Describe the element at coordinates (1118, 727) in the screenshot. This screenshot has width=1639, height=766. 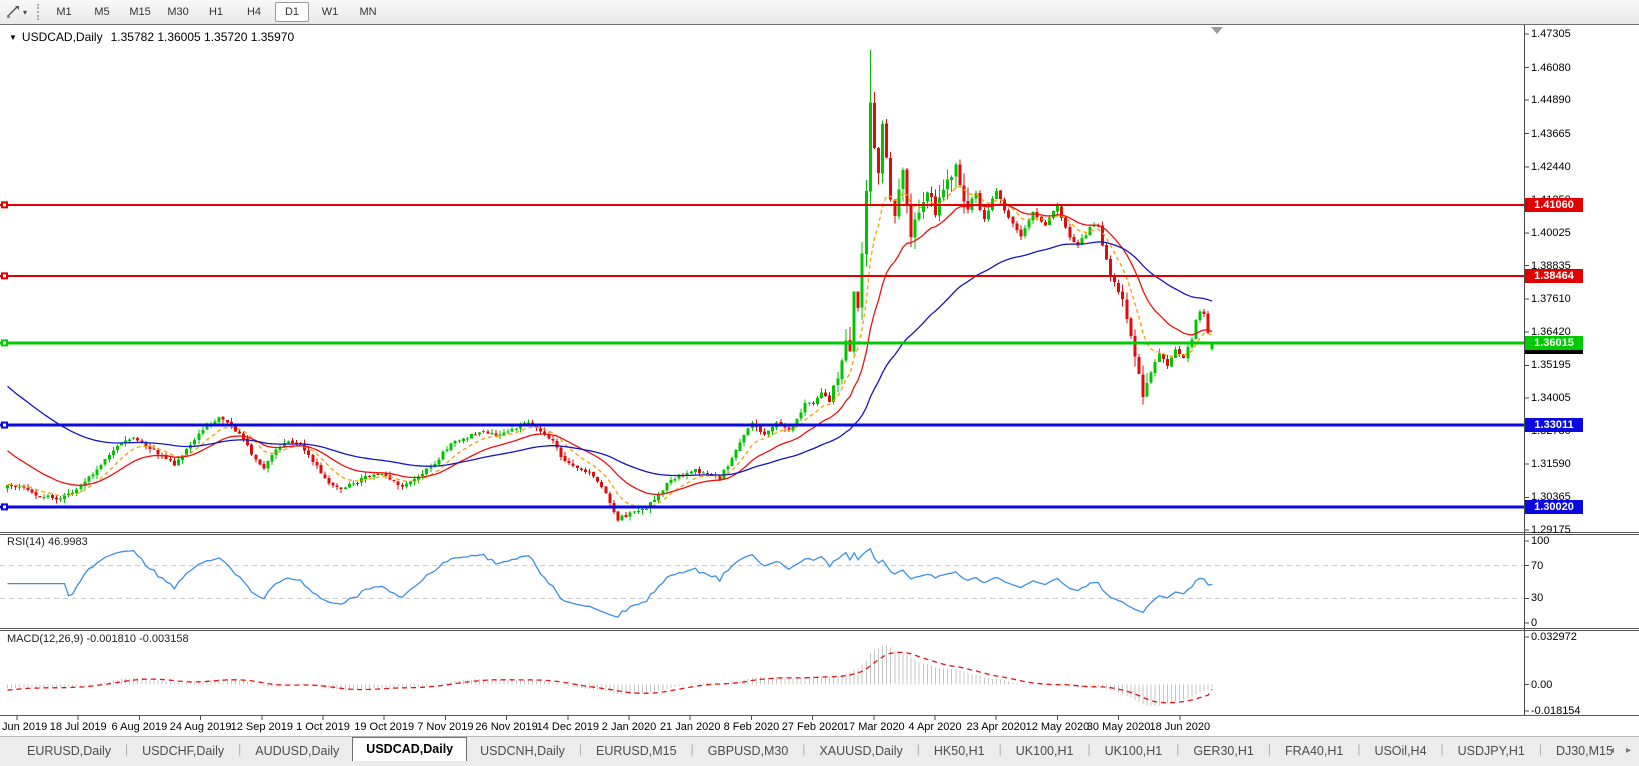
I see `time-axis-label: 30 May 2020` at that location.